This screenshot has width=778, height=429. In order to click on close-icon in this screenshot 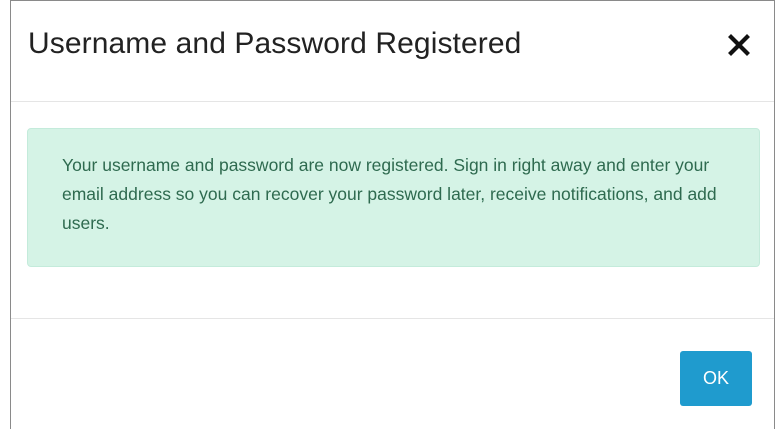, I will do `click(739, 45)`.